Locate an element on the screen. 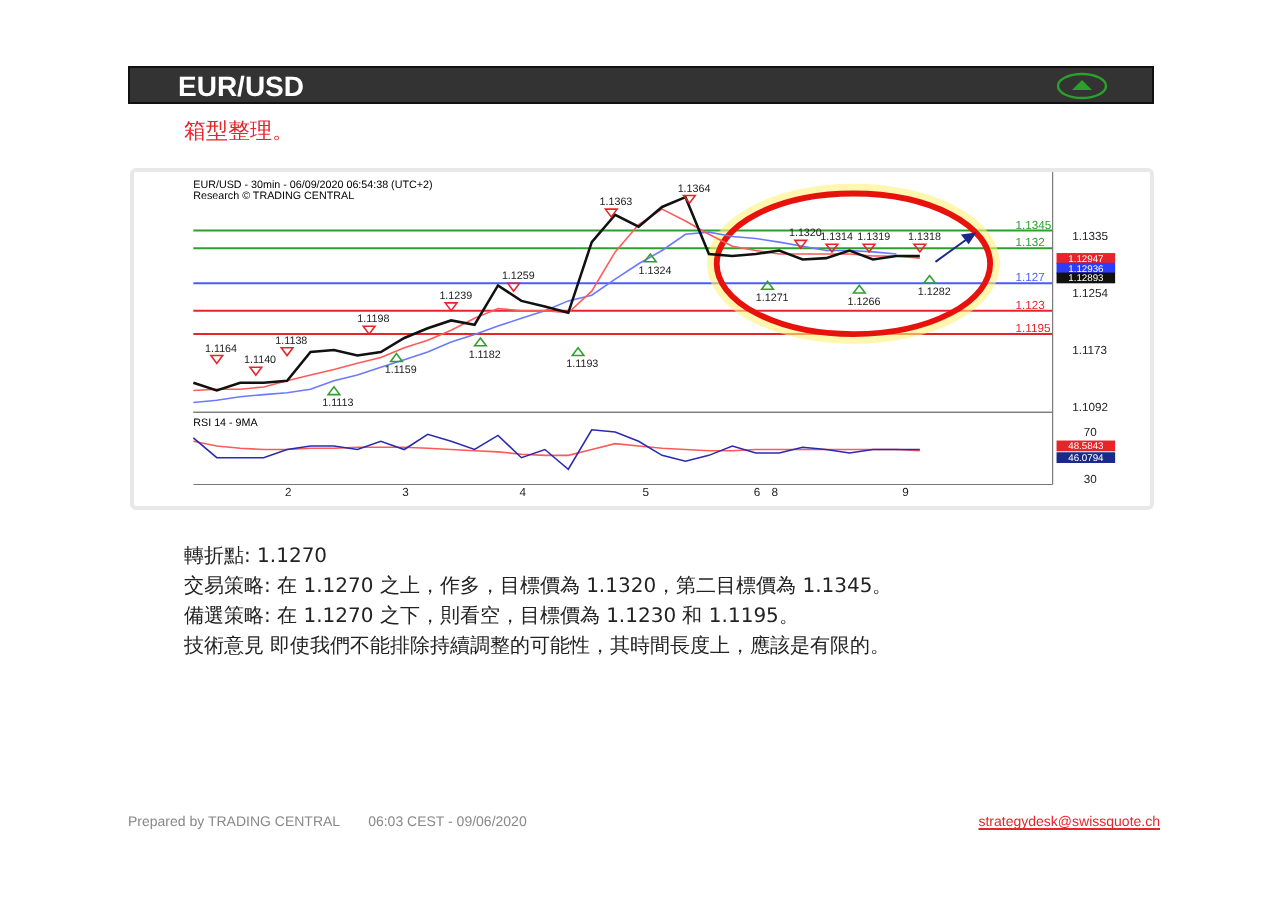 The height and width of the screenshot is (906, 1280). analysis-text: 技術意見 即使我們不能排除持續調整的可能性，其時間長度上，應該是有限的。 is located at coordinates (538, 647).